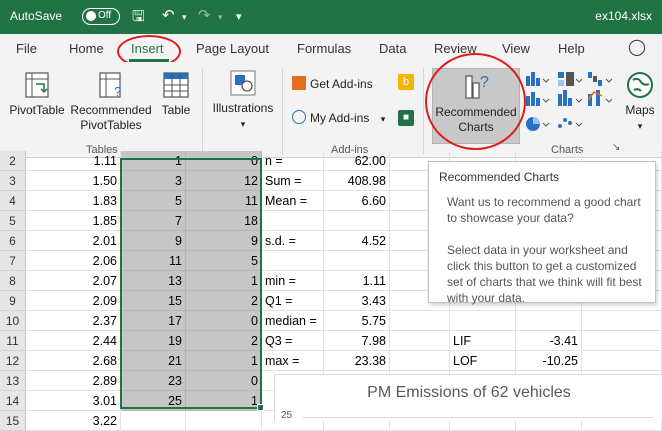 Image resolution: width=662 pixels, height=431 pixels. What do you see at coordinates (224, 401) in the screenshot?
I see `cell-d-14: 1` at bounding box center [224, 401].